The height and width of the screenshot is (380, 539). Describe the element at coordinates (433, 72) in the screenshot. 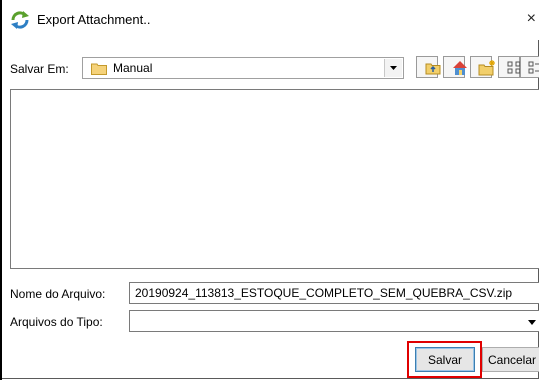

I see `up-one-level-icon` at that location.